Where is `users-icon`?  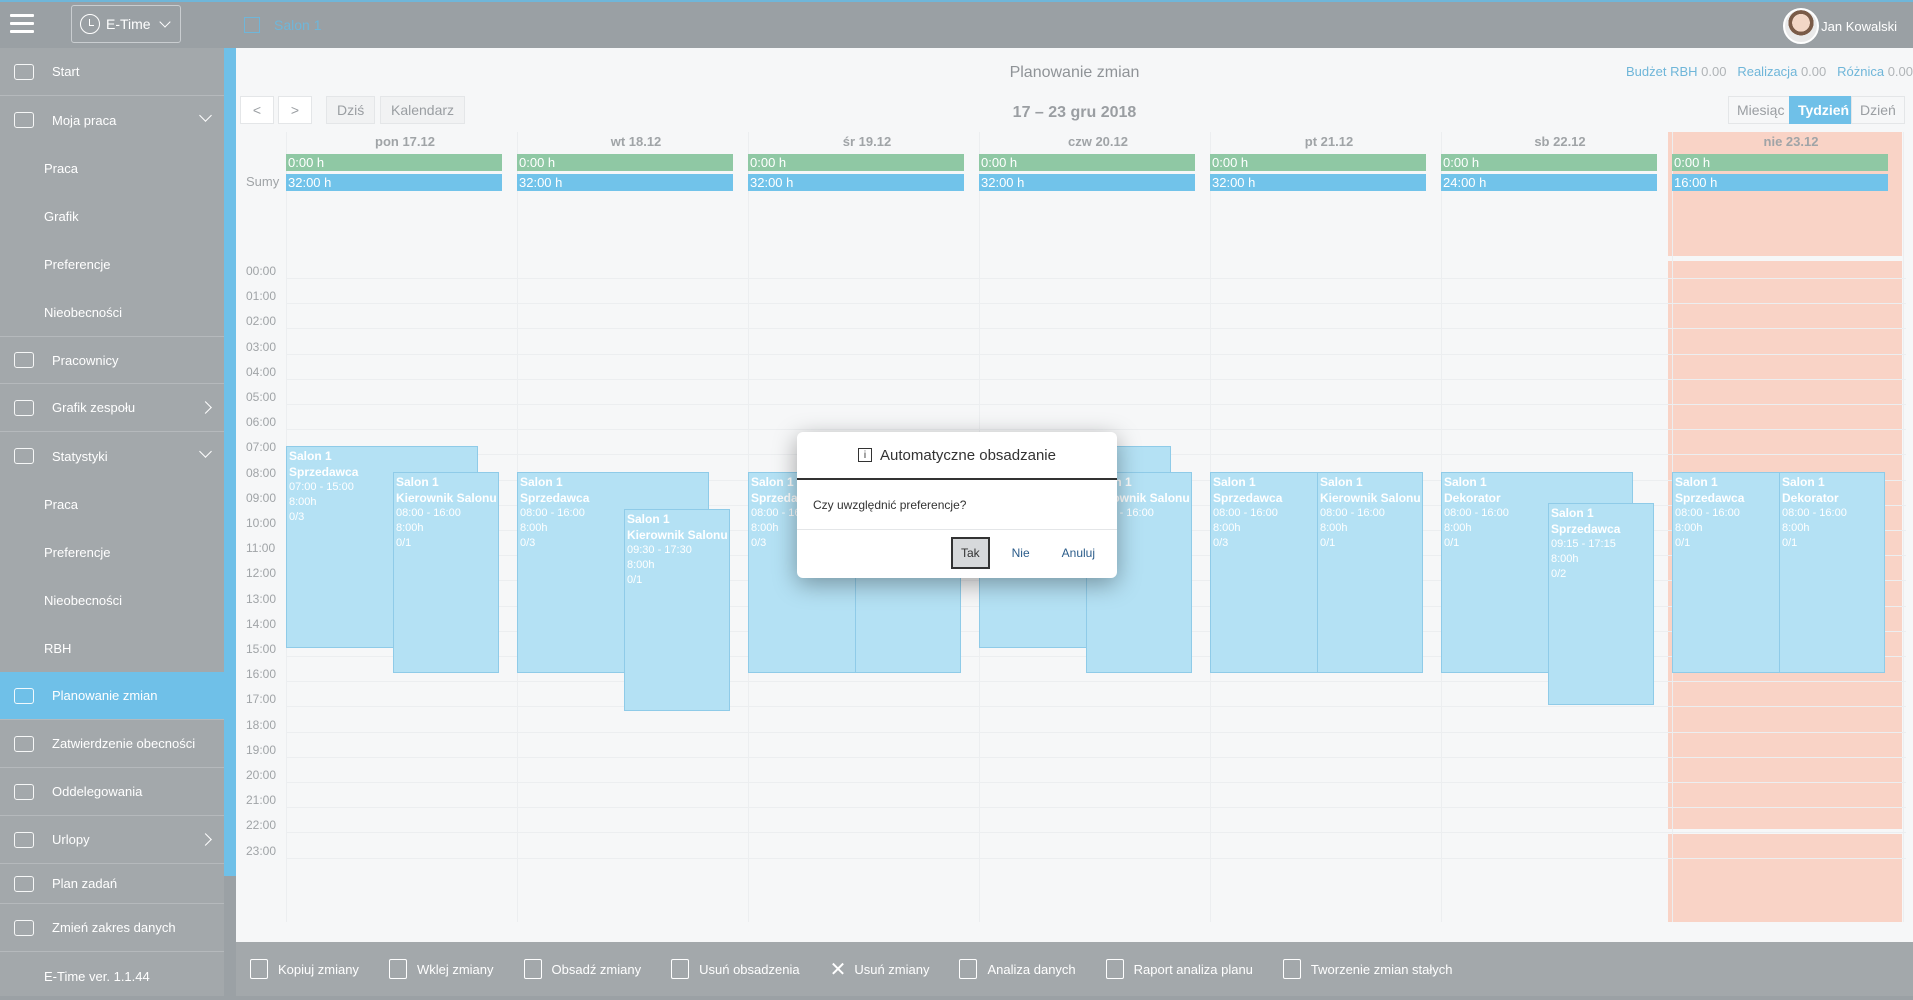 users-icon is located at coordinates (24, 360).